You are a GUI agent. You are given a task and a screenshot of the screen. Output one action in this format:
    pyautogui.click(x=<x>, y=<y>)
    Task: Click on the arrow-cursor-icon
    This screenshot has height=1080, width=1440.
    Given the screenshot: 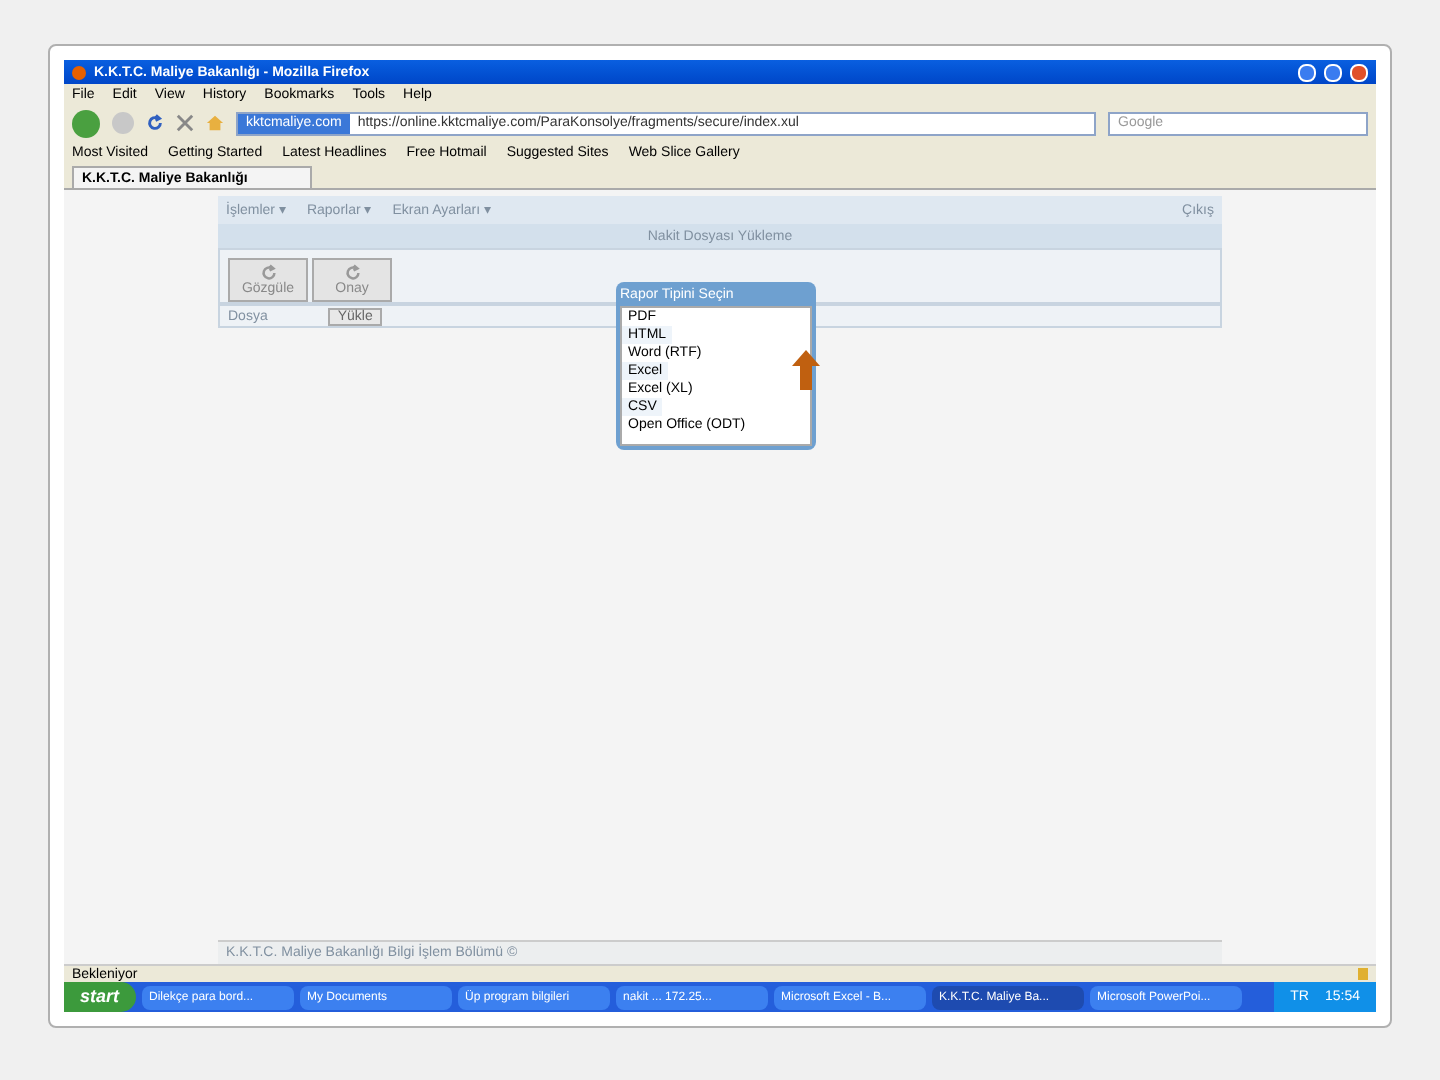 What is the action you would take?
    pyautogui.click(x=806, y=370)
    